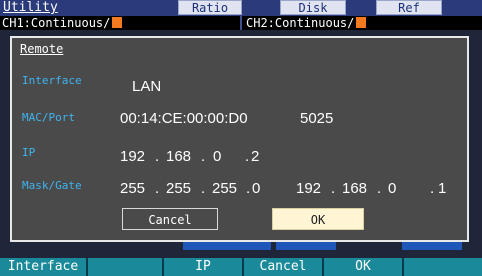 This screenshot has height=276, width=482. I want to click on top-bar: Utility Ratio Disk Ref, so click(241, 8).